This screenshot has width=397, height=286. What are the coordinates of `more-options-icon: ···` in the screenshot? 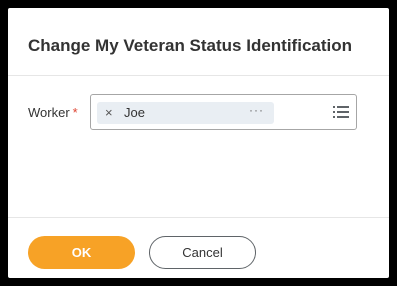 It's located at (256, 110).